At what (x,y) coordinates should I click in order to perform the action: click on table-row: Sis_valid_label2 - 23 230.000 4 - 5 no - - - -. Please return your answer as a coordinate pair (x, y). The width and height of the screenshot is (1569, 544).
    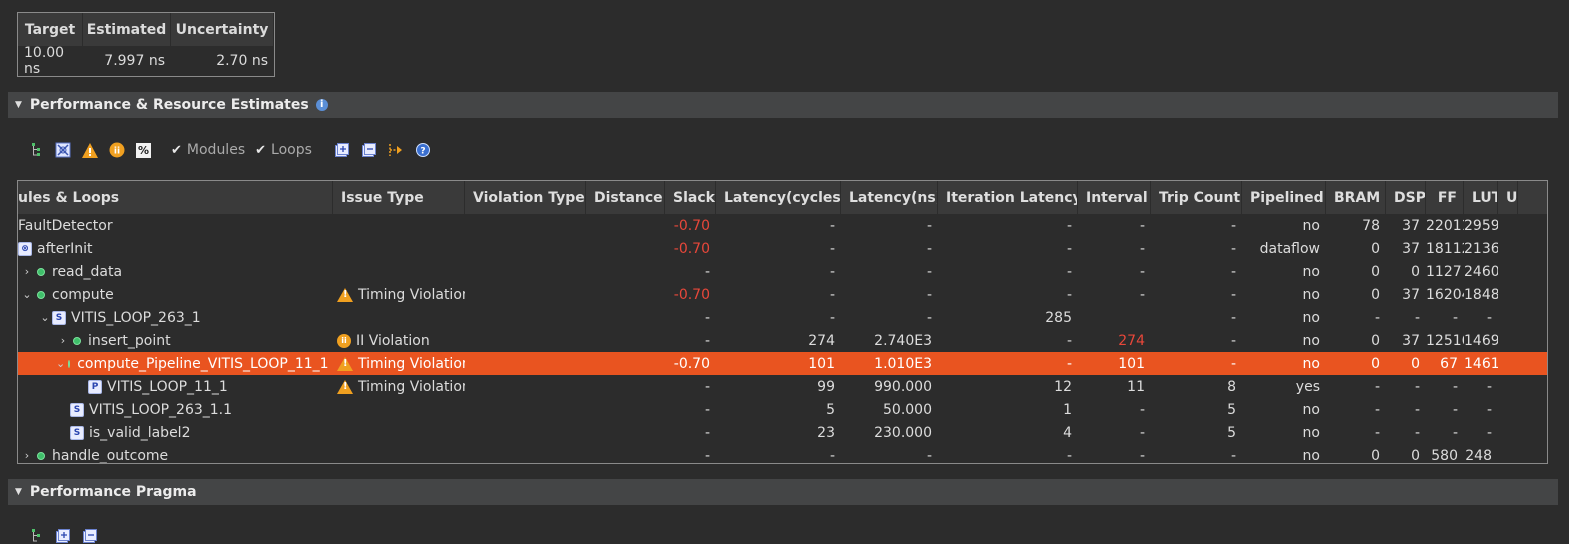
    Looking at the image, I should click on (782, 432).